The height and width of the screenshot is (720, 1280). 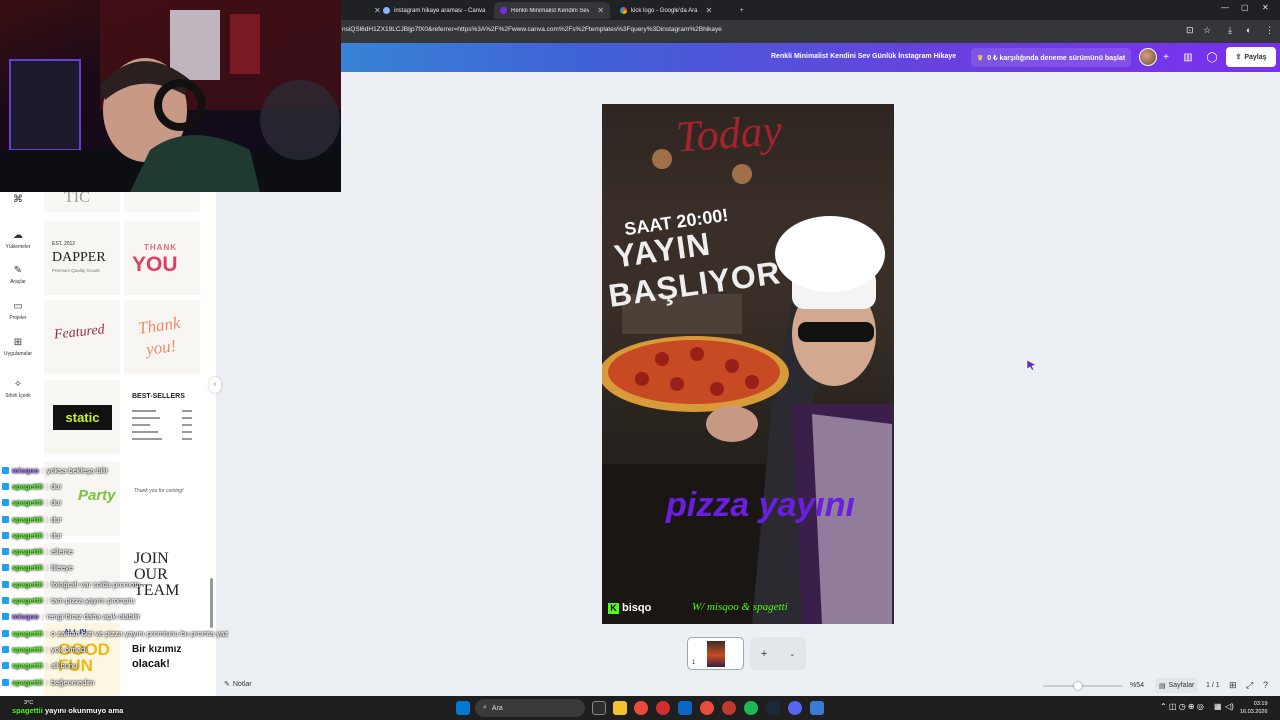 What do you see at coordinates (1083, 686) in the screenshot?
I see `zoom-slider` at bounding box center [1083, 686].